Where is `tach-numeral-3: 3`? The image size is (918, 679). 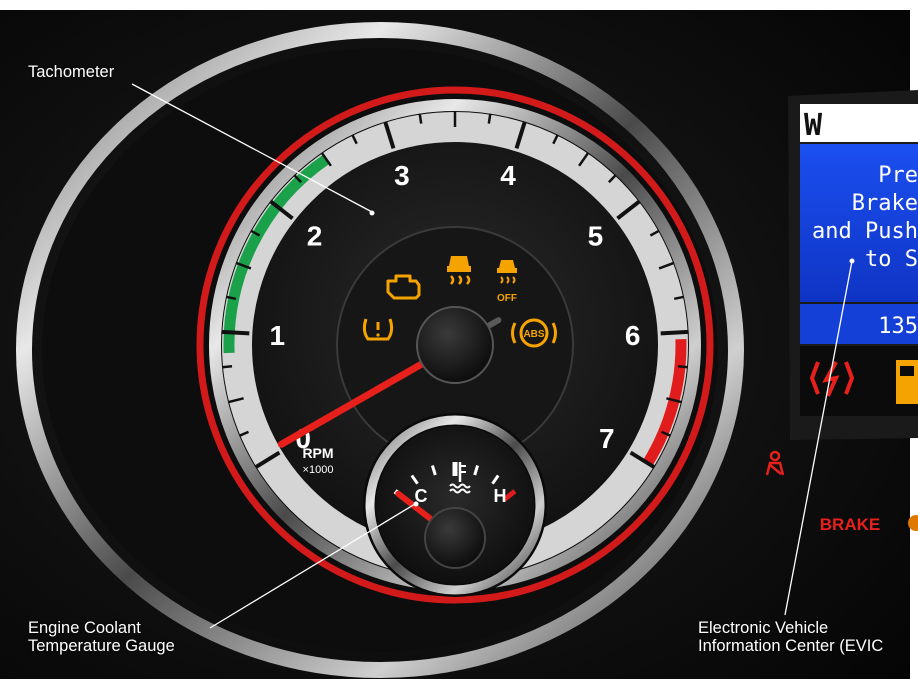 tach-numeral-3: 3 is located at coordinates (402, 175).